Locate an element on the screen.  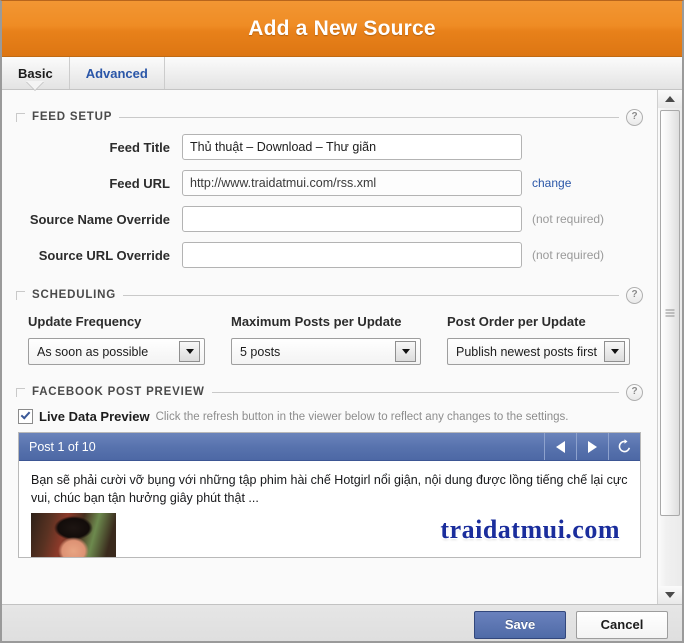
field-row-feed-title: Feed Title is located at coordinates (329, 147).